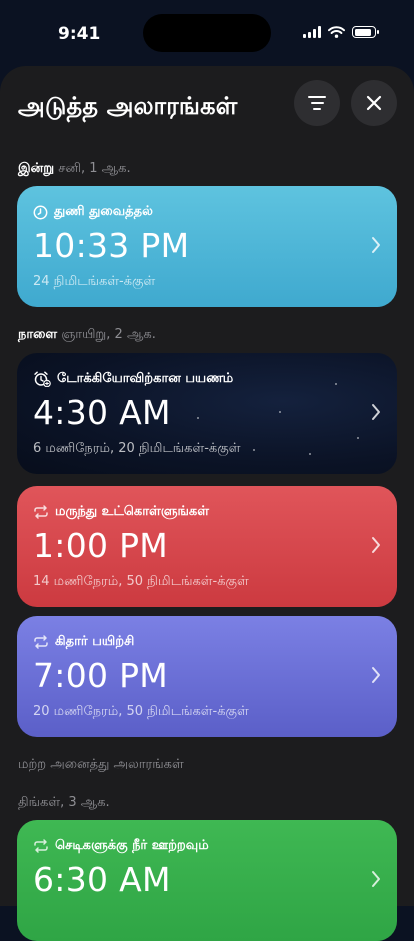 The width and height of the screenshot is (414, 941). Describe the element at coordinates (111, 245) in the screenshot. I see `alarm-time: 10:33 PM` at that location.